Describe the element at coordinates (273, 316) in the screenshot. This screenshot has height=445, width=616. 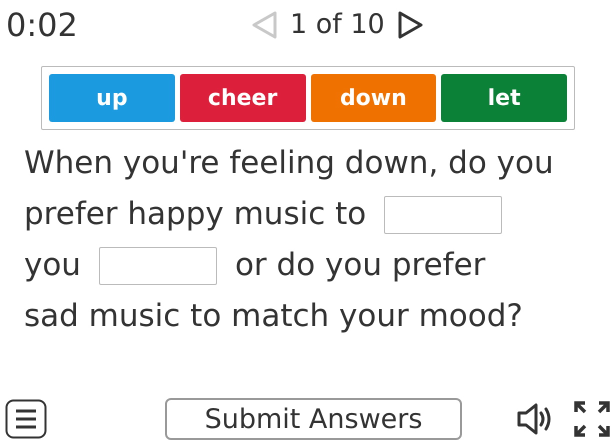
I see `question-text: sad music to match your mood?` at that location.